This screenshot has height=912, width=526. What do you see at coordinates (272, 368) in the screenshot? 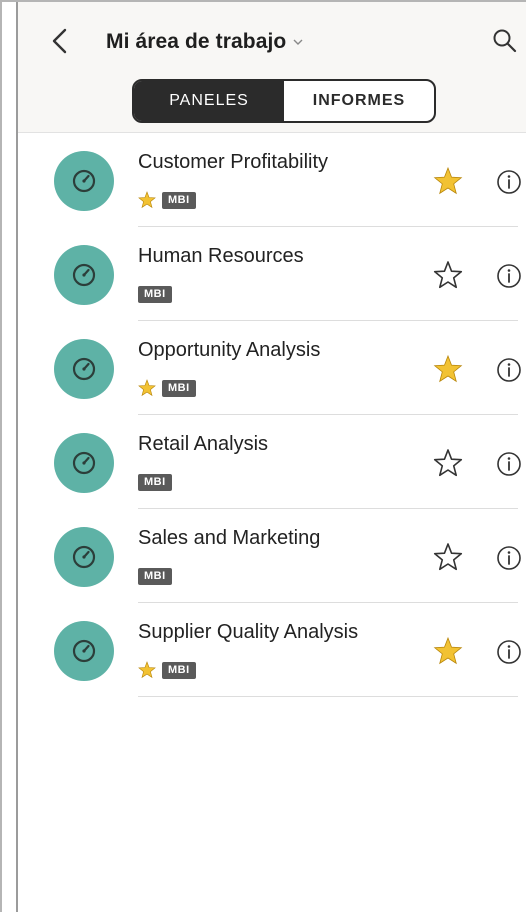
I see `dashboard-row: Opportunity Analysis MBI` at bounding box center [272, 368].